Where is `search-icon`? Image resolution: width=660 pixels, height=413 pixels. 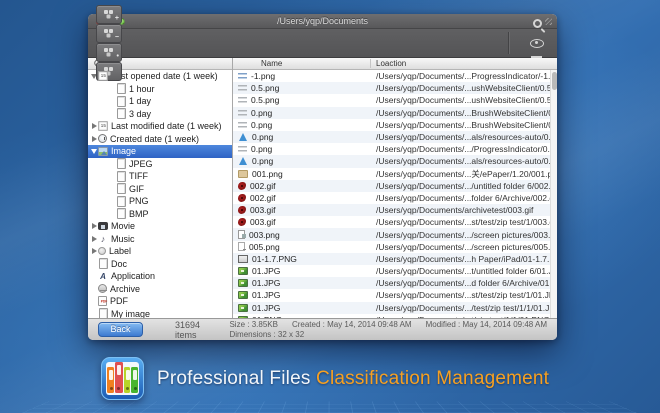
search-icon is located at coordinates (537, 23).